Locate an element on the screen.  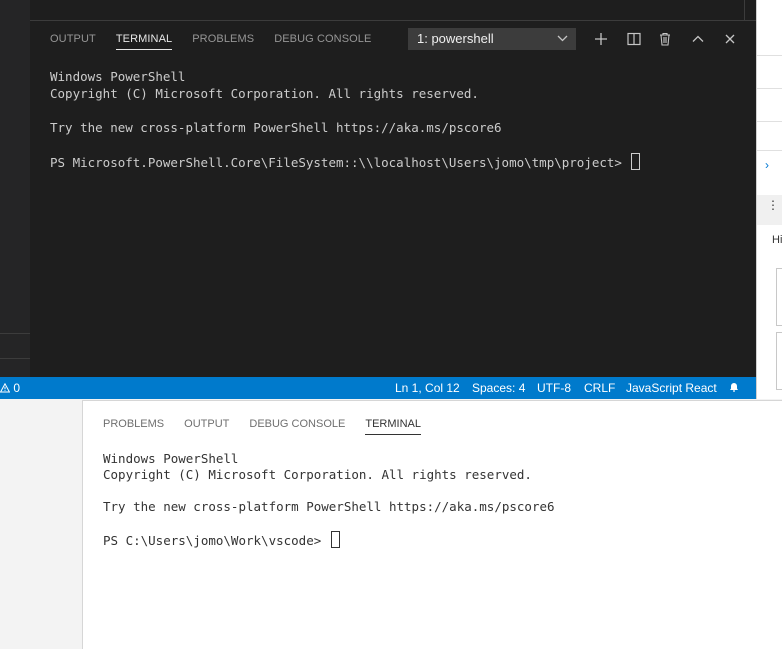
light-sidebar is located at coordinates (41, 524).